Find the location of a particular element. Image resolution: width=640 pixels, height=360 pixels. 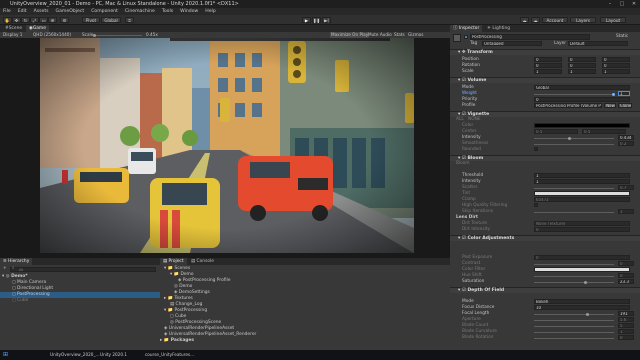

scale-z-field: 1 is located at coordinates (616, 71).